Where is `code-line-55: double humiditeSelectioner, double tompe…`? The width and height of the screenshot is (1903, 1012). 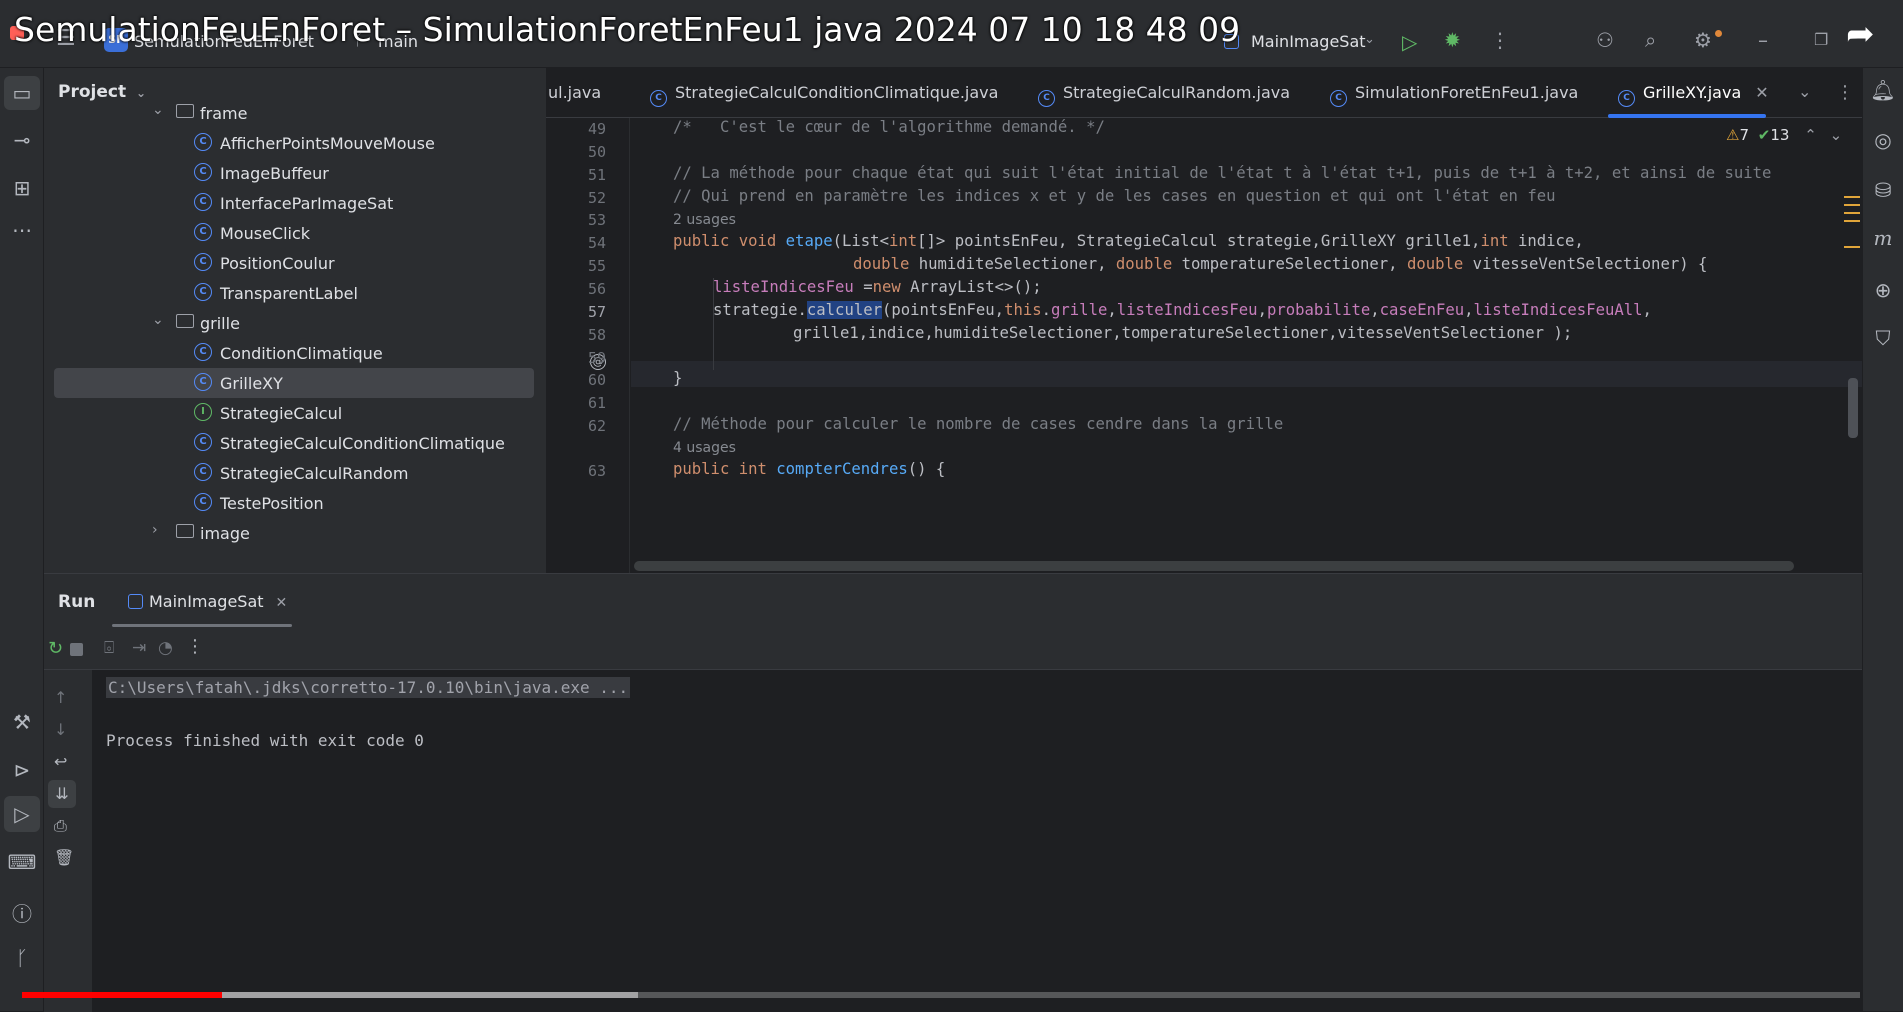 code-line-55: double humiditeSelectioner, double tompe… is located at coordinates (1280, 264).